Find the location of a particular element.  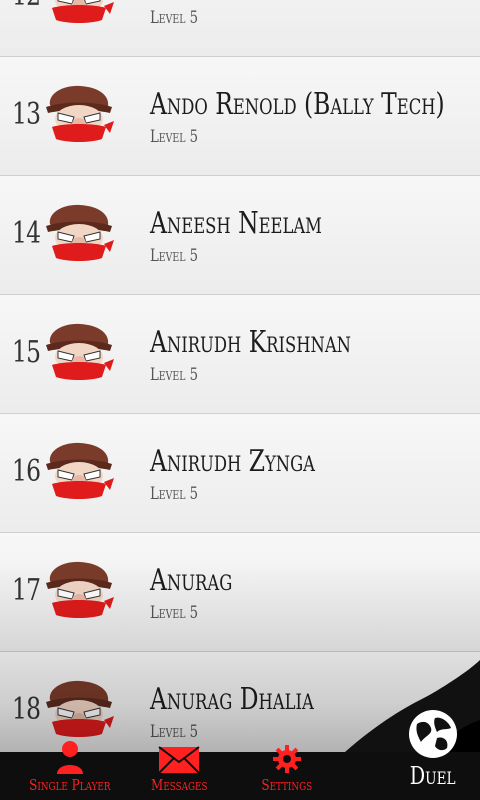

player-name: Anurag is located at coordinates (191, 580).